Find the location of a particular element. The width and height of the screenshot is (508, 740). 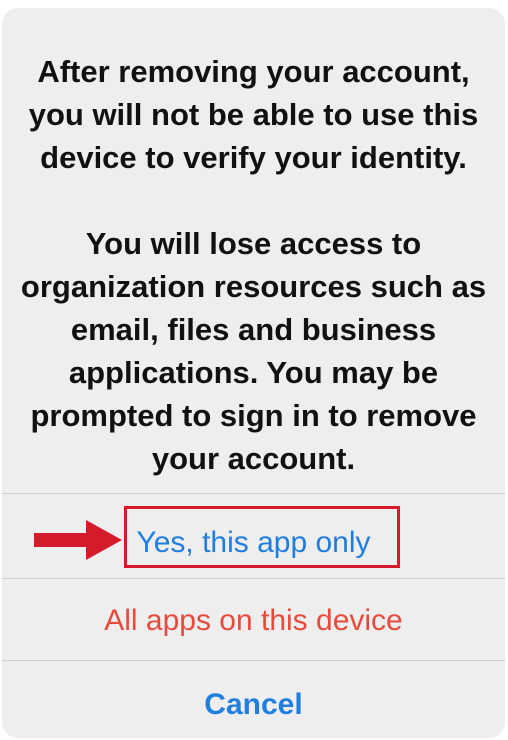

arrow-right-icon is located at coordinates (78, 540).